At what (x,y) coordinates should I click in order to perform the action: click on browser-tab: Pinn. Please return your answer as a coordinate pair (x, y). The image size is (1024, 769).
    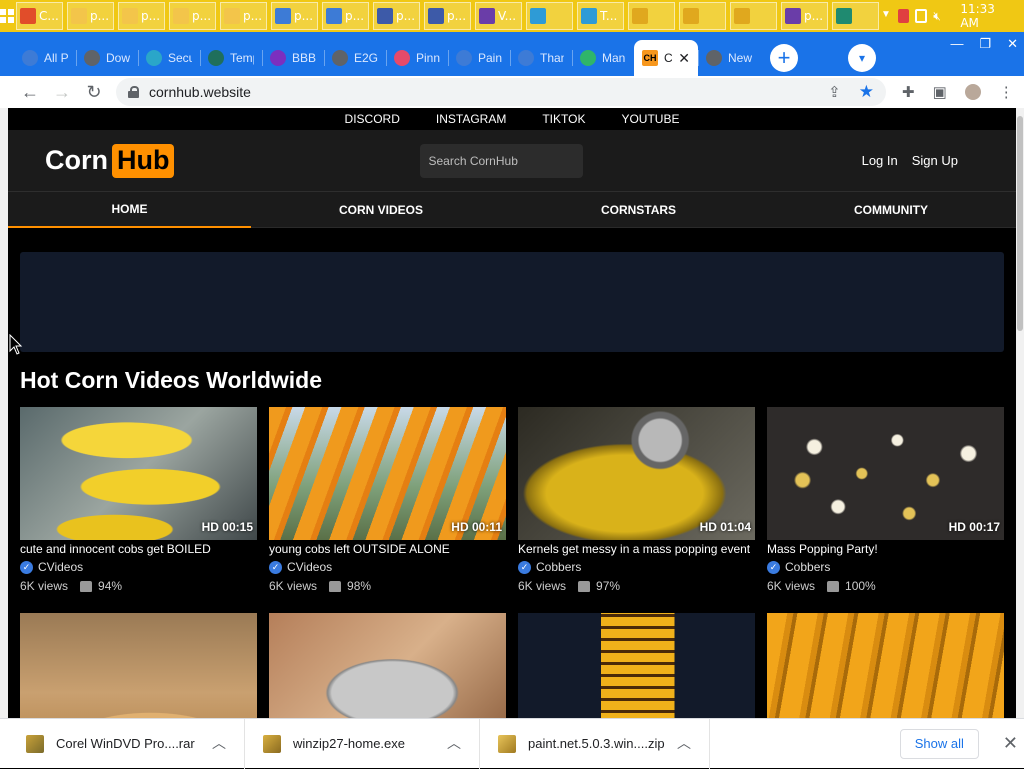
    Looking at the image, I should click on (417, 58).